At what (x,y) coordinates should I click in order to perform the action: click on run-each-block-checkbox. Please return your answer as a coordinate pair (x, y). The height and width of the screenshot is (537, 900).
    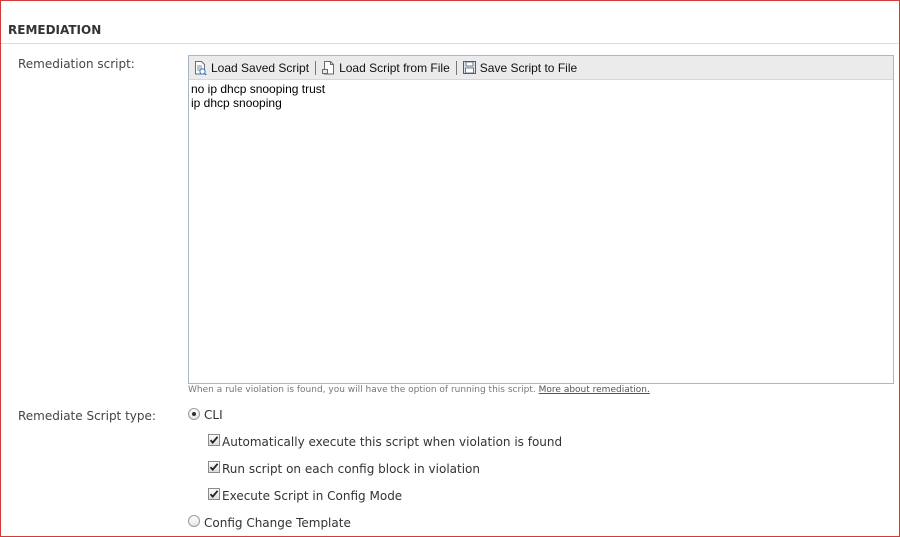
    Looking at the image, I should click on (214, 467).